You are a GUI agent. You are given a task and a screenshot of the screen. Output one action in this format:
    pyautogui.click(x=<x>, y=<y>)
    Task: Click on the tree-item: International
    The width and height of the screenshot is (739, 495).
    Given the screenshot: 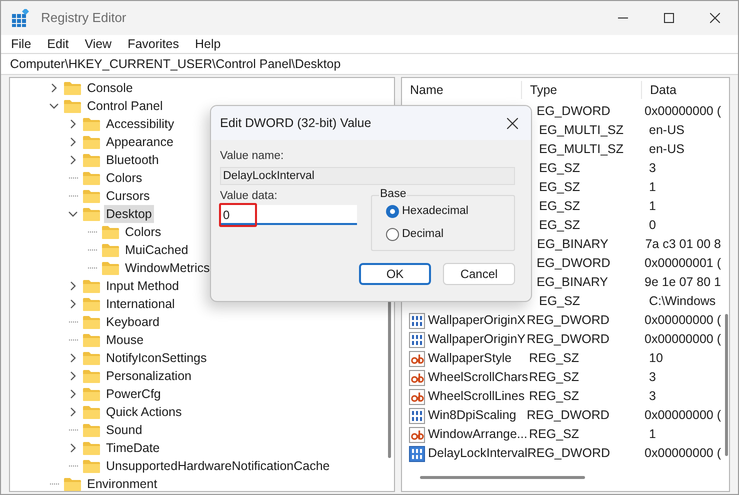 What is the action you would take?
    pyautogui.click(x=140, y=304)
    